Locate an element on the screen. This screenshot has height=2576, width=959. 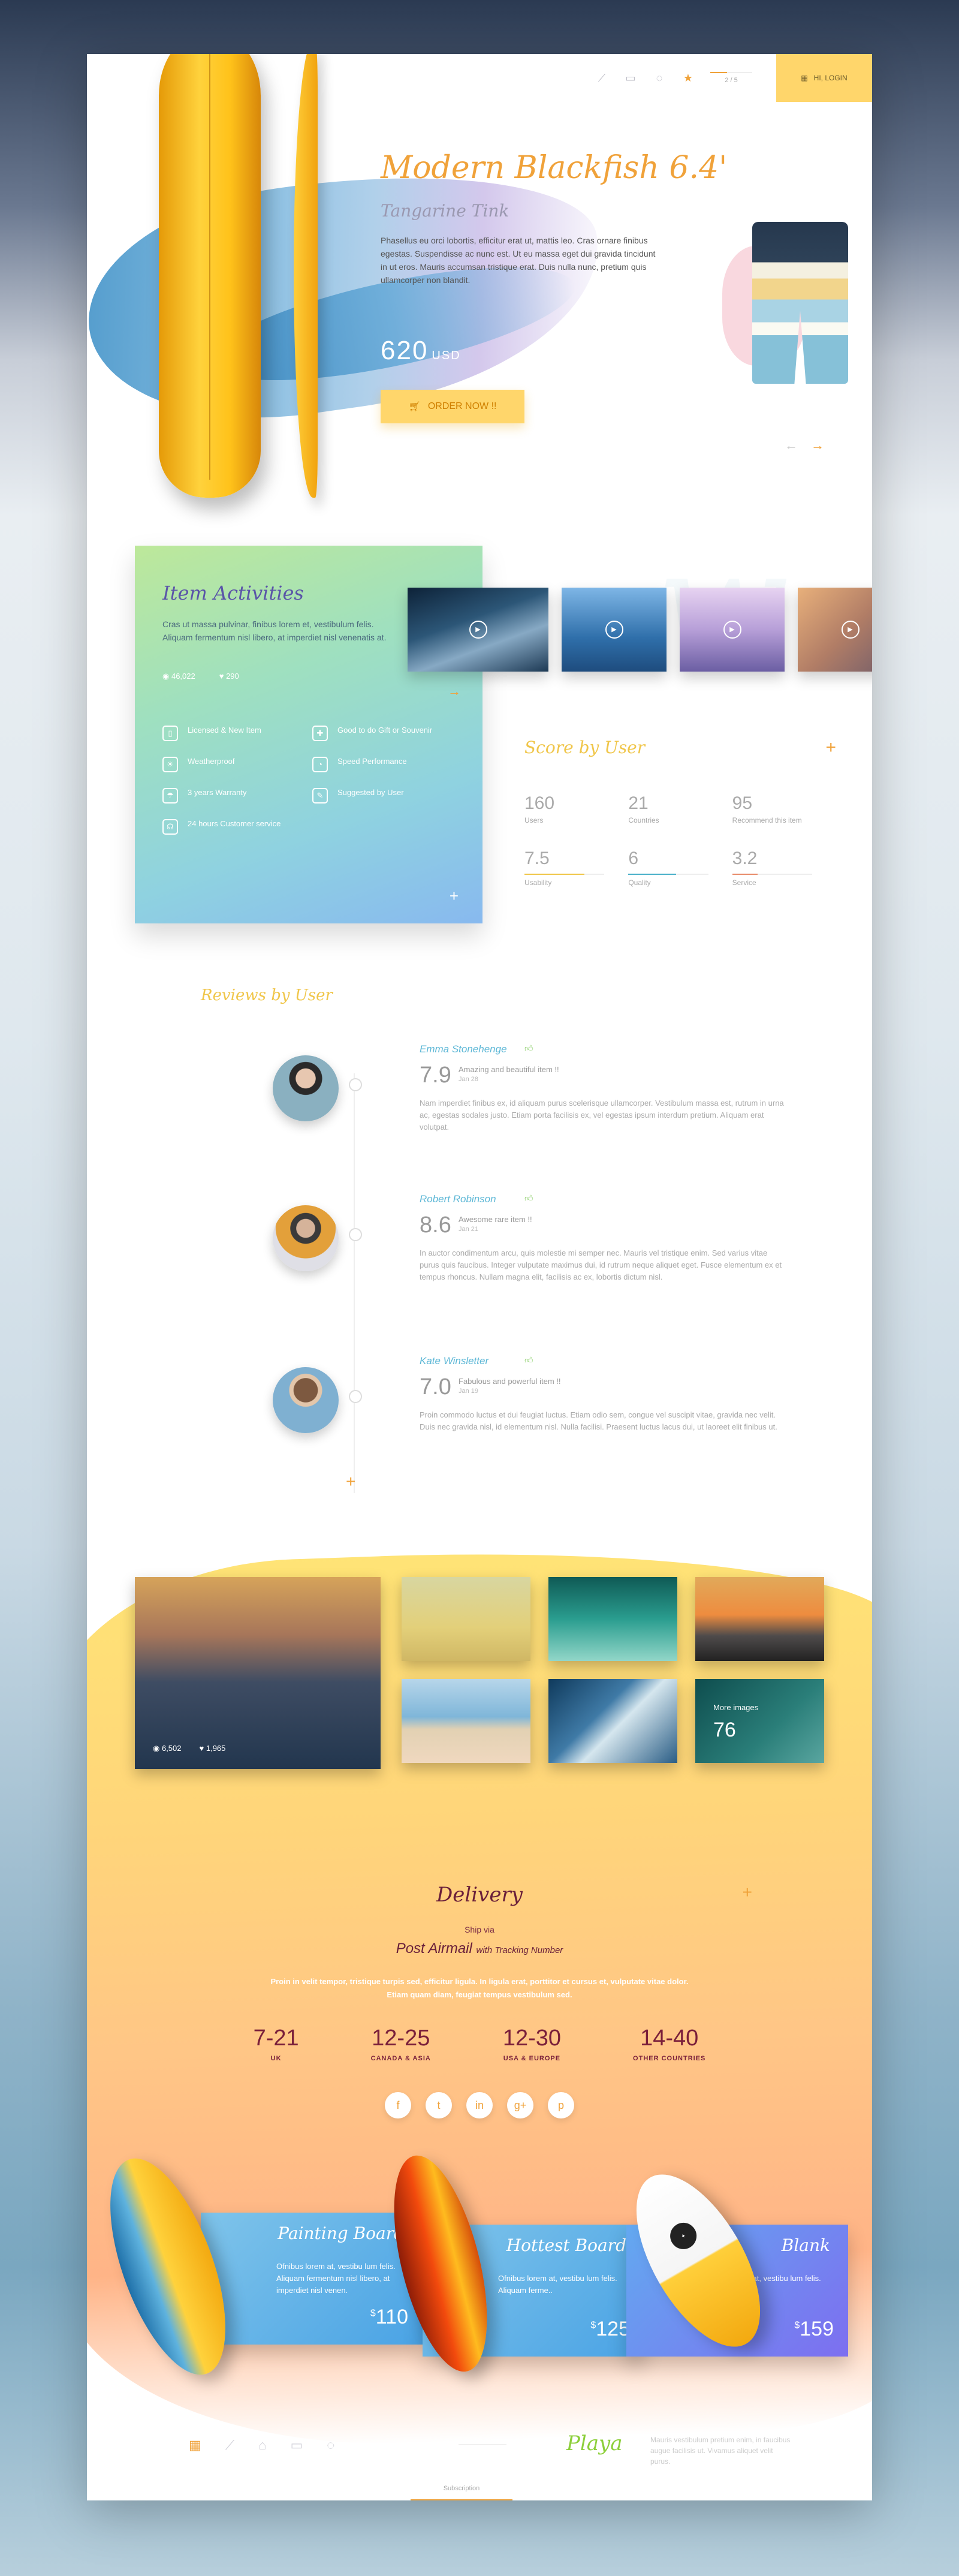
stat-value: 160 is located at coordinates (539, 803).